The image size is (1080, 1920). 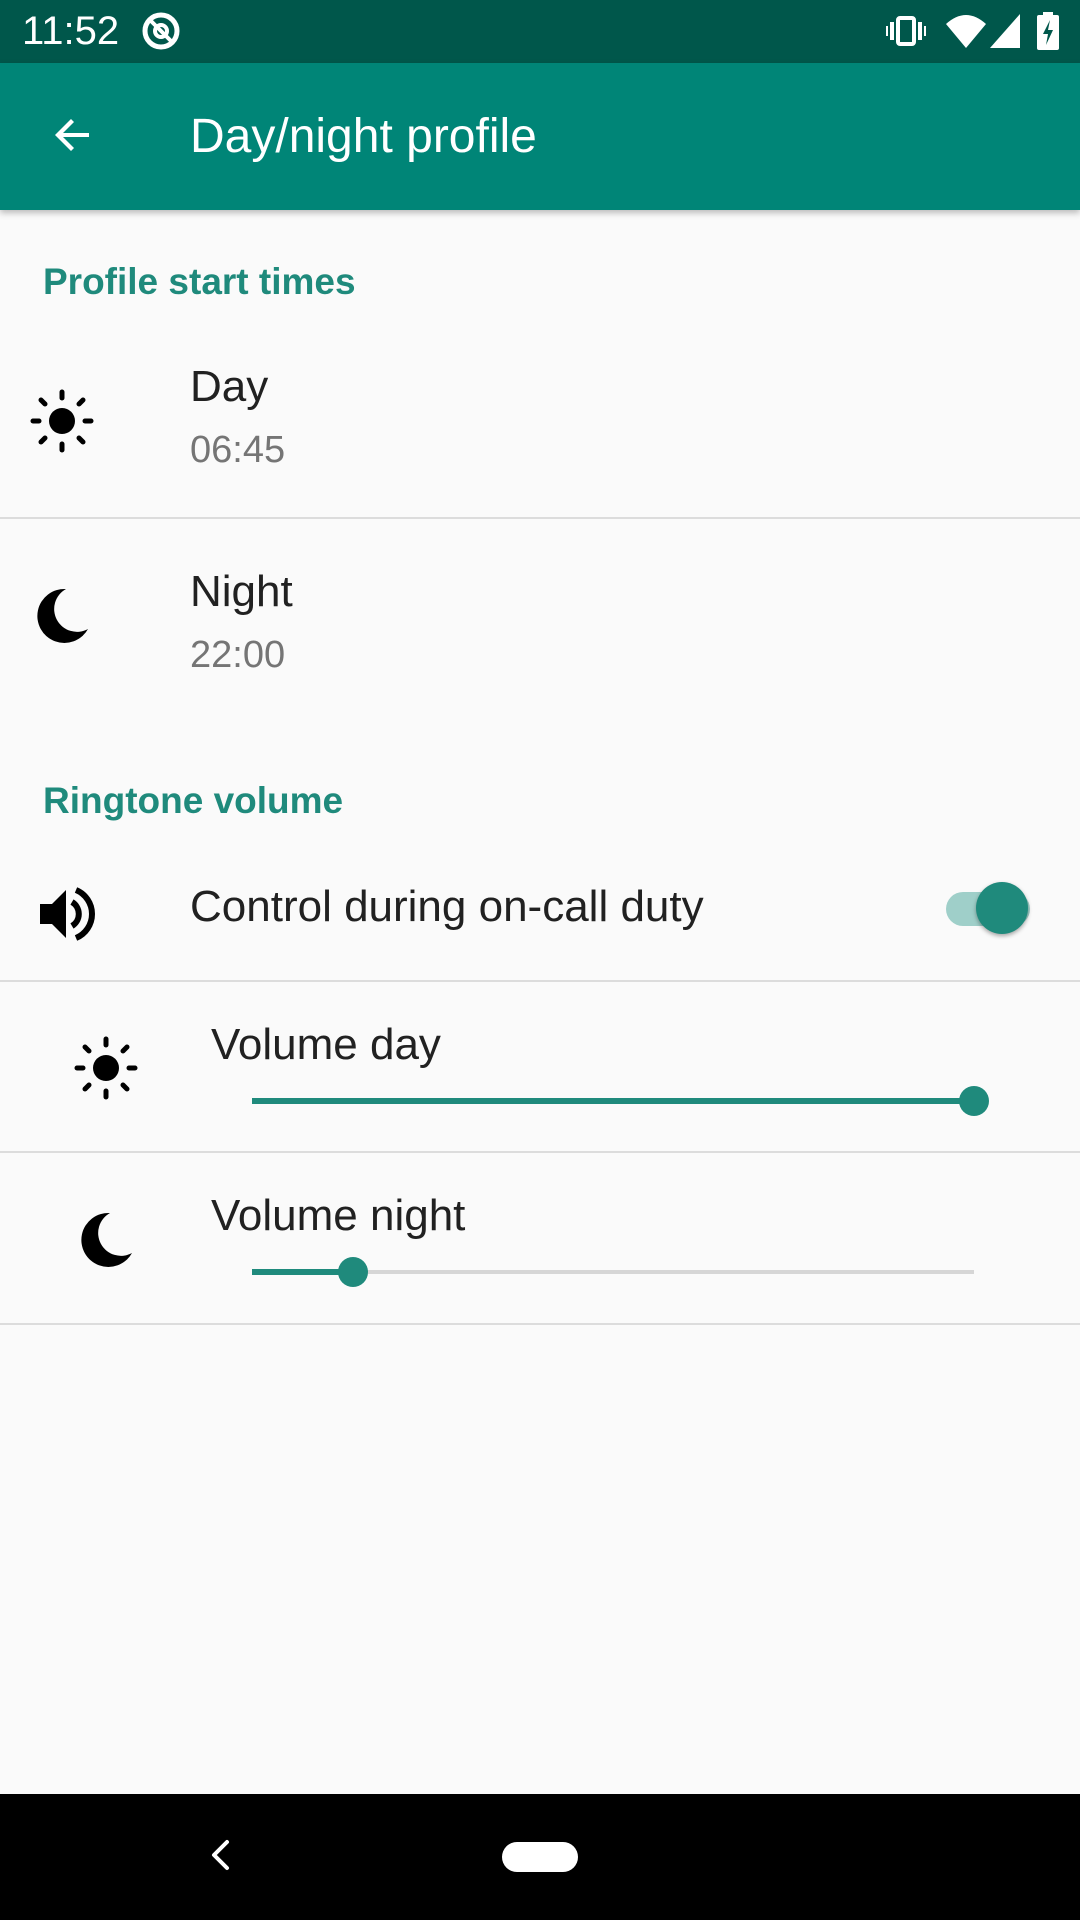 I want to click on vibrate-icon, so click(x=906, y=31).